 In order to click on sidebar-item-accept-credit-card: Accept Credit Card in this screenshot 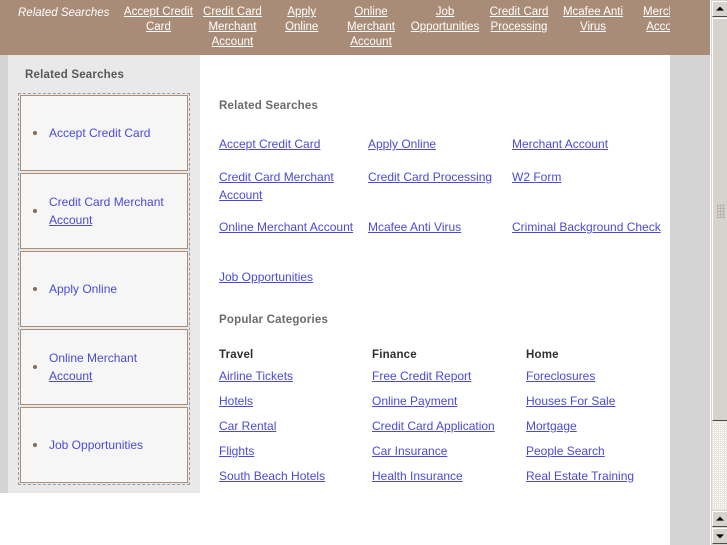, I will do `click(104, 133)`.